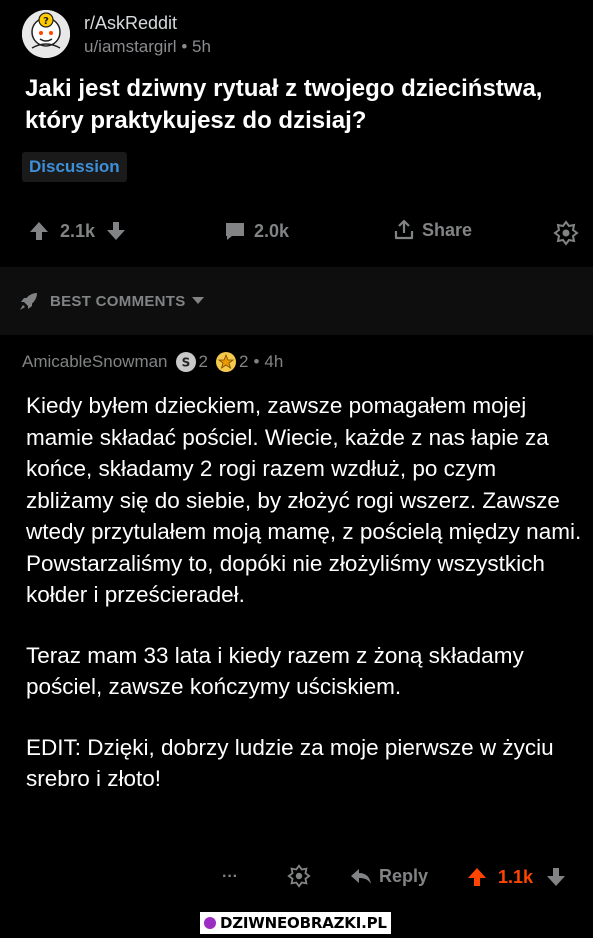 This screenshot has height=938, width=593. I want to click on watermark-logo-icon, so click(210, 923).